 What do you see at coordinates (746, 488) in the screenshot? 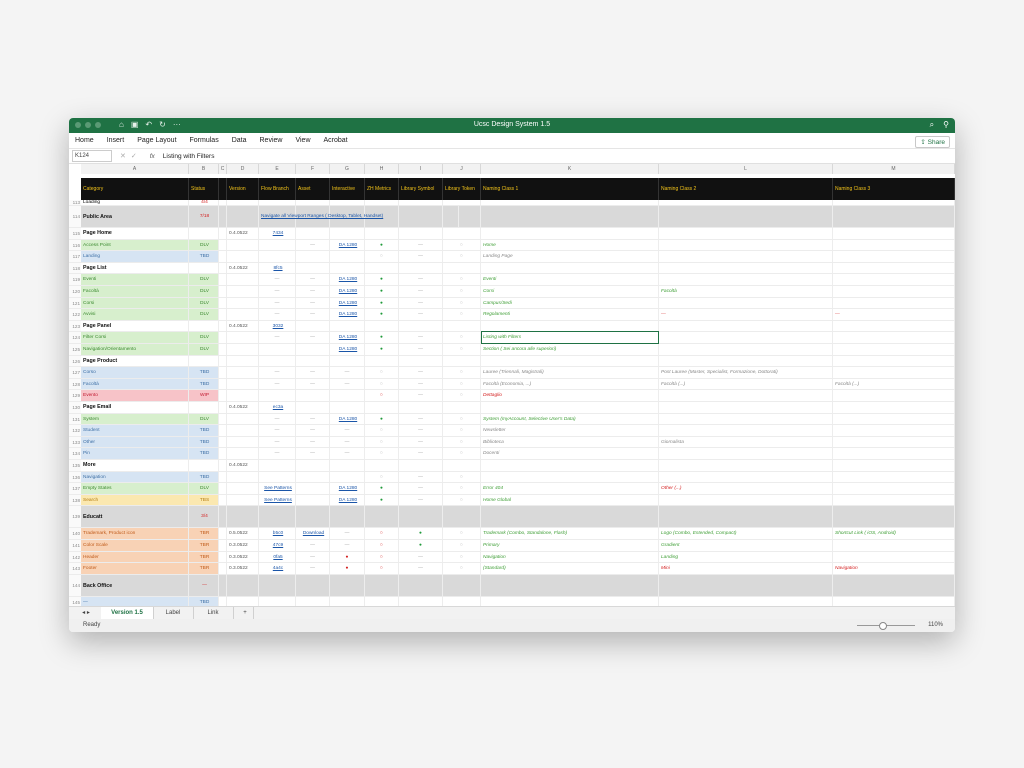
I see `cell-l: Other (...)` at bounding box center [746, 488].